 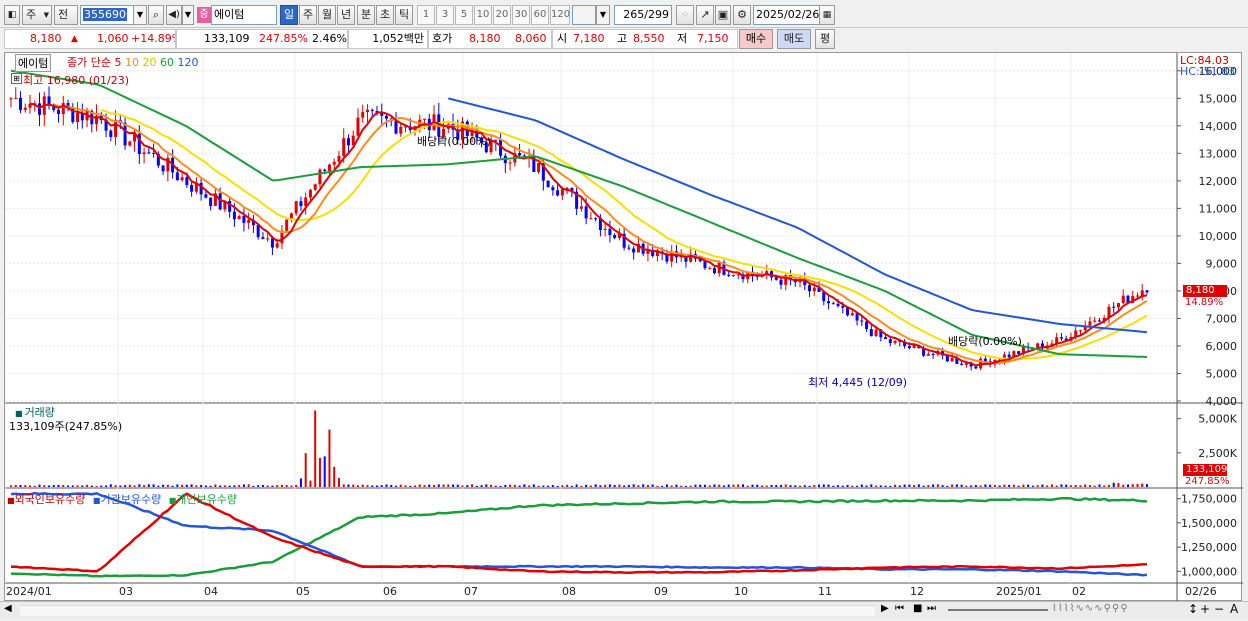 What do you see at coordinates (404, 15) in the screenshot?
I see `period-tick: 틱` at bounding box center [404, 15].